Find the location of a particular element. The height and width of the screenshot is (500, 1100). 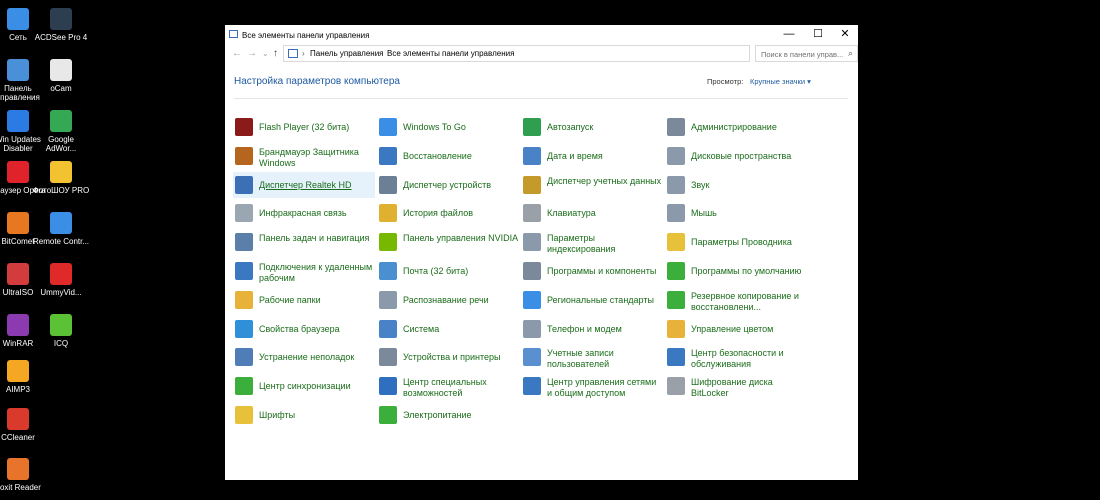

control-panel-item-label: Программы по умолчанию is located at coordinates (746, 271).